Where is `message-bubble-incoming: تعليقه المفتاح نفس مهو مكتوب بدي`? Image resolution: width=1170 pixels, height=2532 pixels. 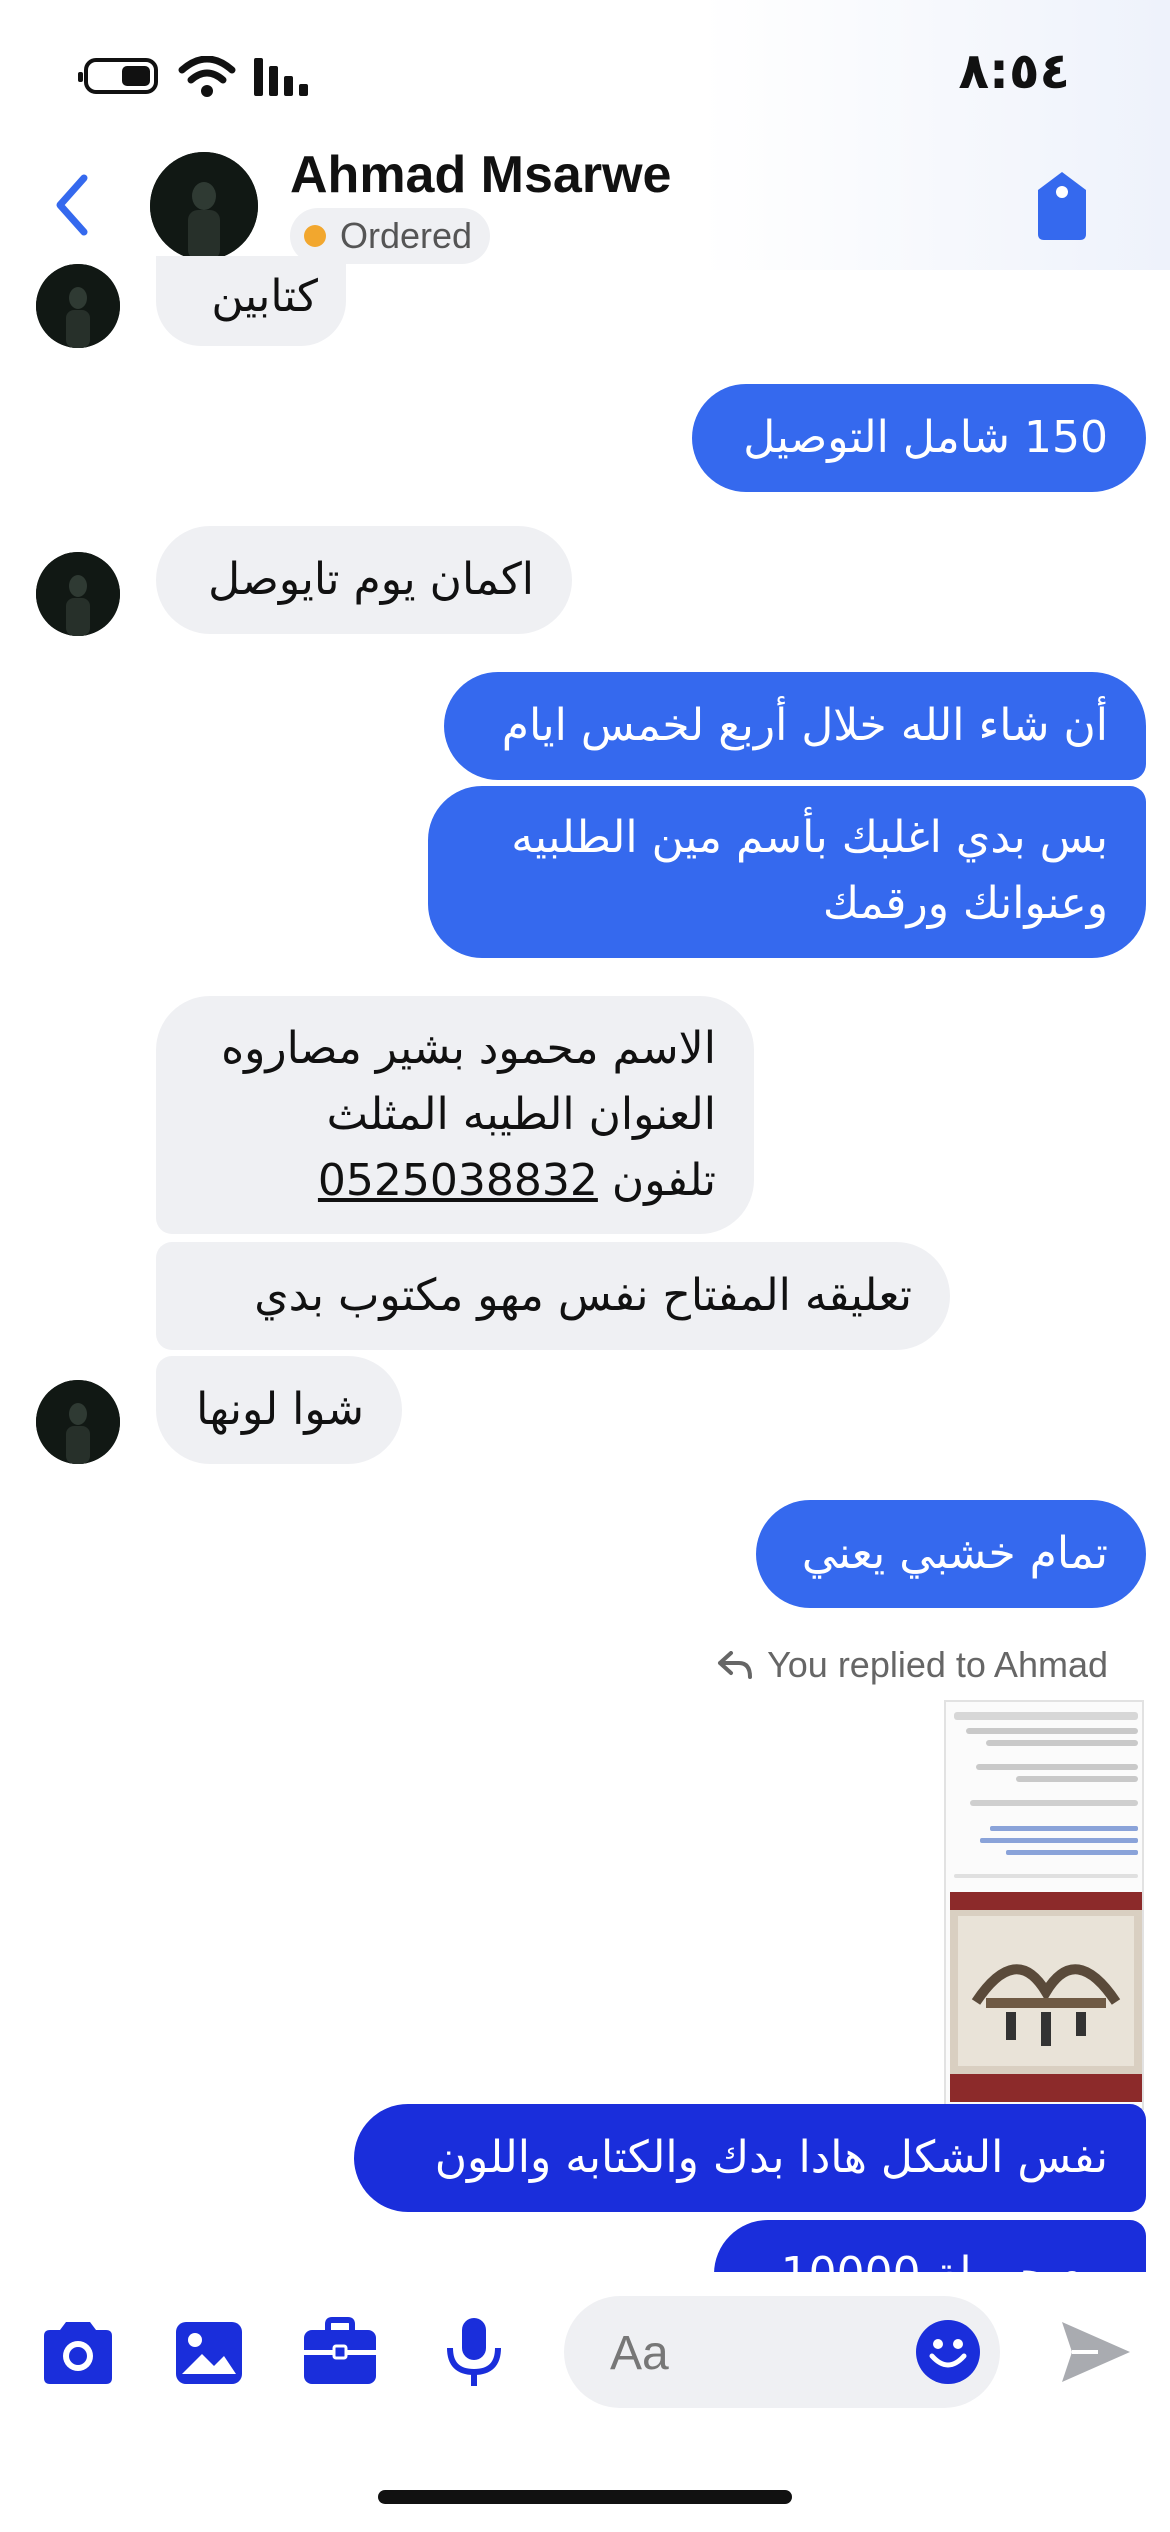 message-bubble-incoming: تعليقه المفتاح نفس مهو مكتوب بدي is located at coordinates (553, 1296).